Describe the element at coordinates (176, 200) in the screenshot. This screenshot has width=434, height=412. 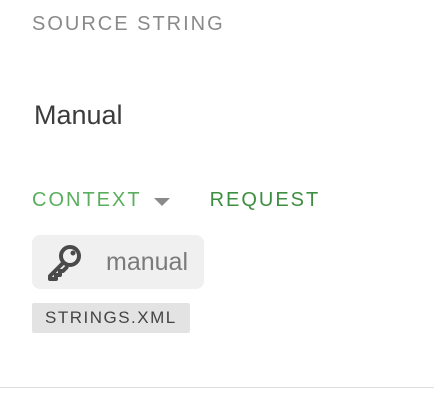
I see `context-tabs: CONTEXT REQUEST` at that location.